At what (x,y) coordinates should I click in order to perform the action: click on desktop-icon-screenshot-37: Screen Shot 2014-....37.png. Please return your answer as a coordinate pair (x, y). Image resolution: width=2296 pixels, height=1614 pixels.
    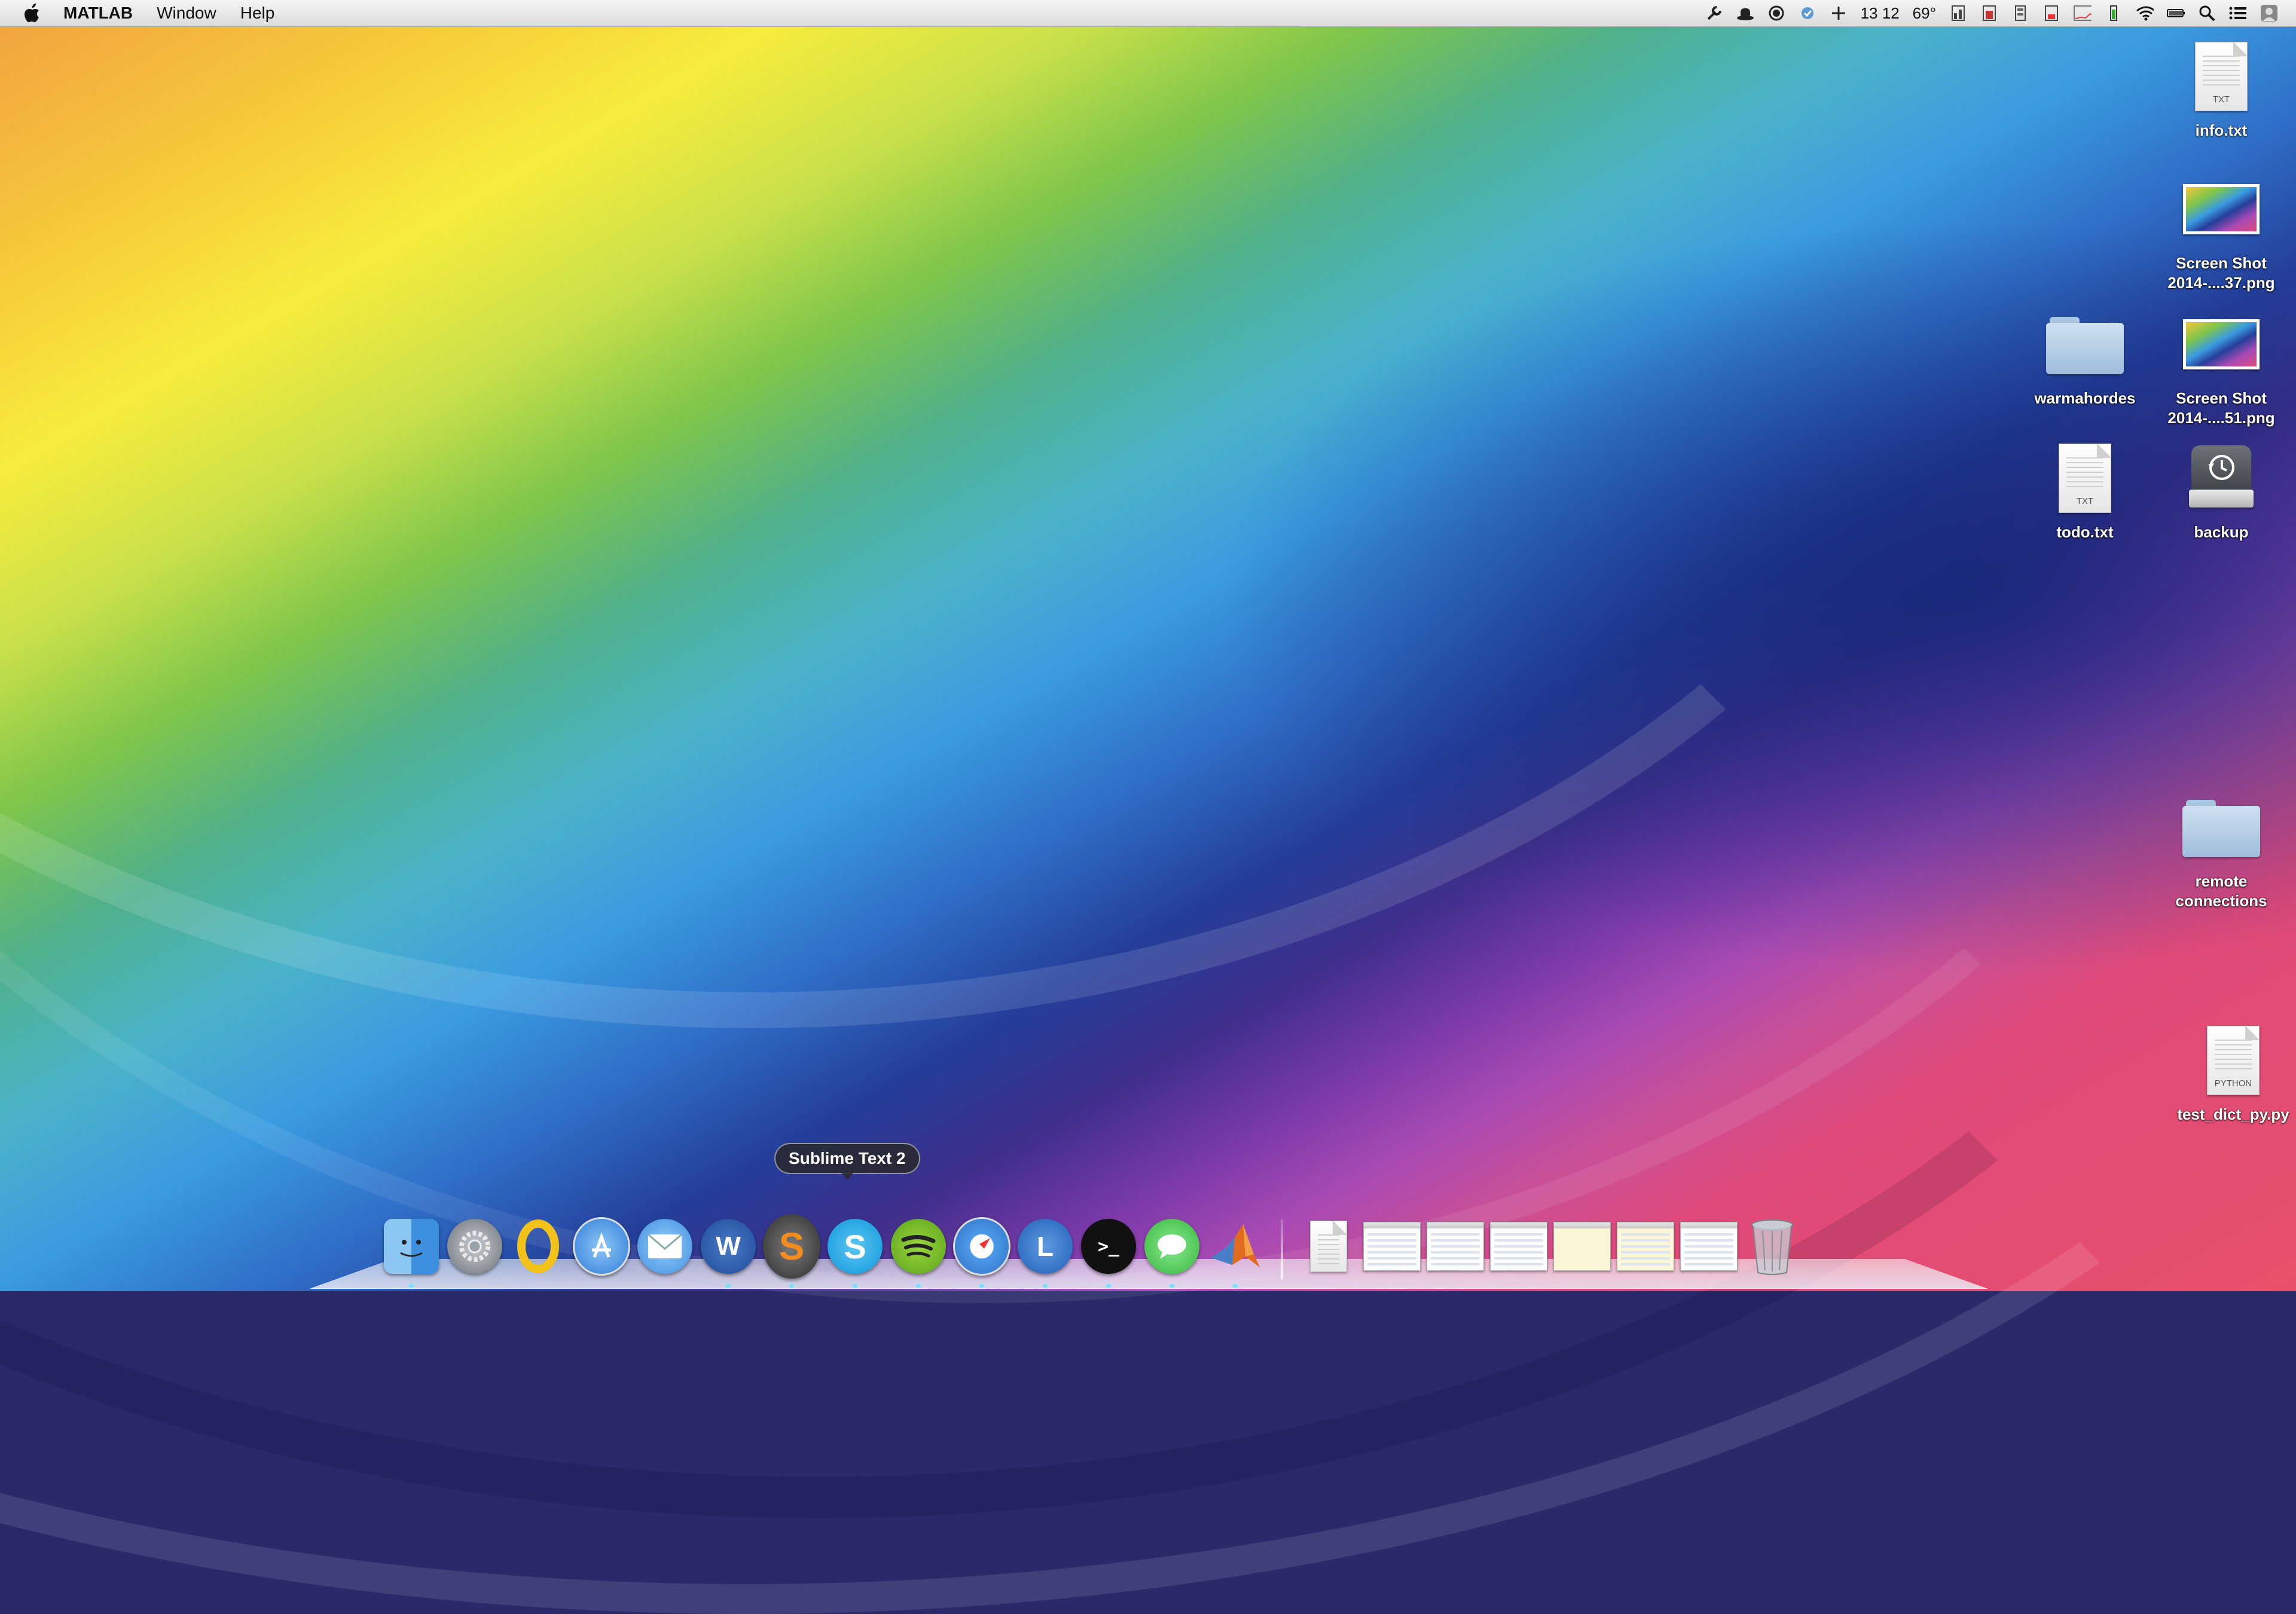
    Looking at the image, I should click on (2221, 230).